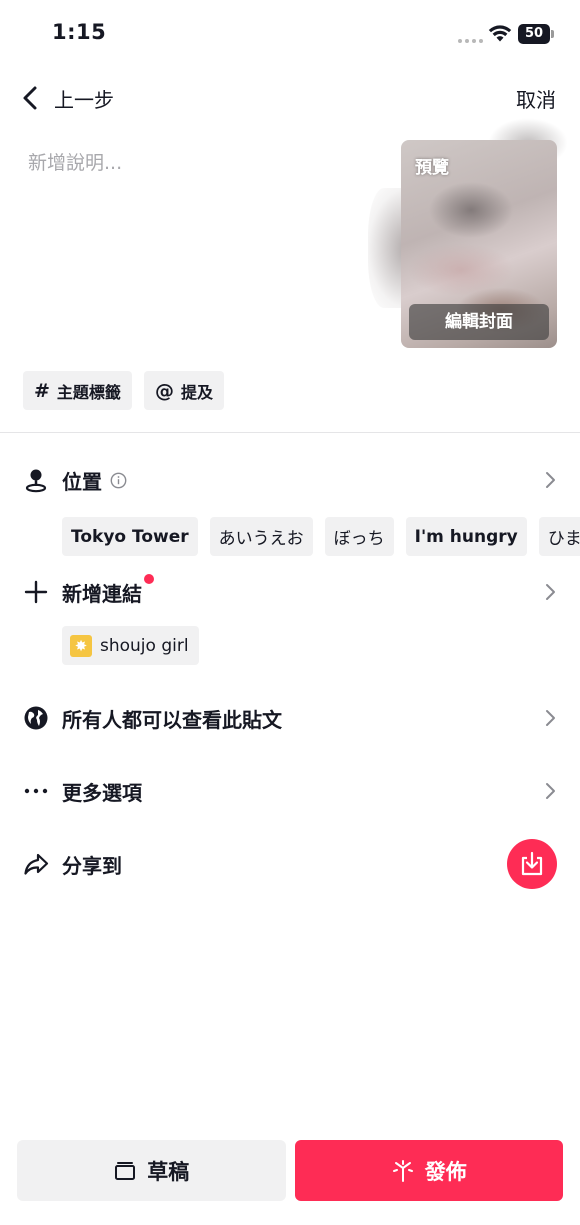 The height and width of the screenshot is (1225, 580). Describe the element at coordinates (125, 1170) in the screenshot. I see `drafts-icon` at that location.